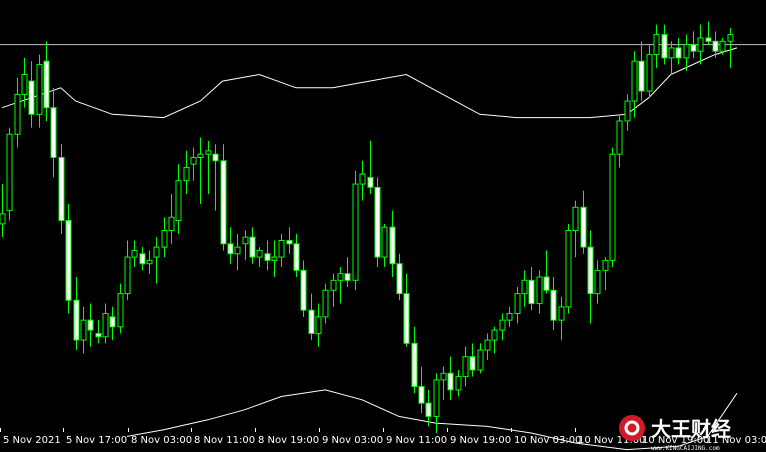  I want to click on x-tick-label: 9 Nov 03:00, so click(352, 440).